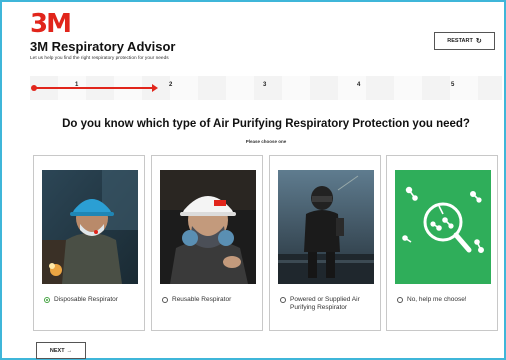 The width and height of the screenshot is (506, 360). What do you see at coordinates (57, 350) in the screenshot?
I see `next-label: NEXT` at bounding box center [57, 350].